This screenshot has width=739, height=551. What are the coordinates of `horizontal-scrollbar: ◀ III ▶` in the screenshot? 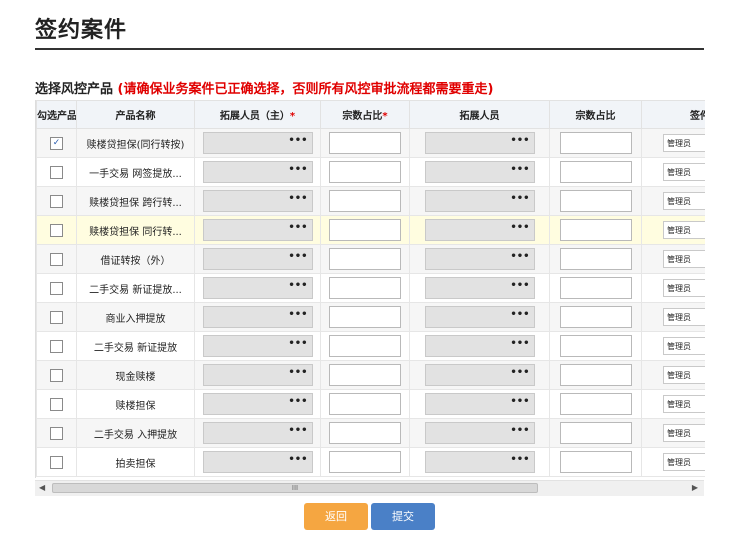 It's located at (369, 488).